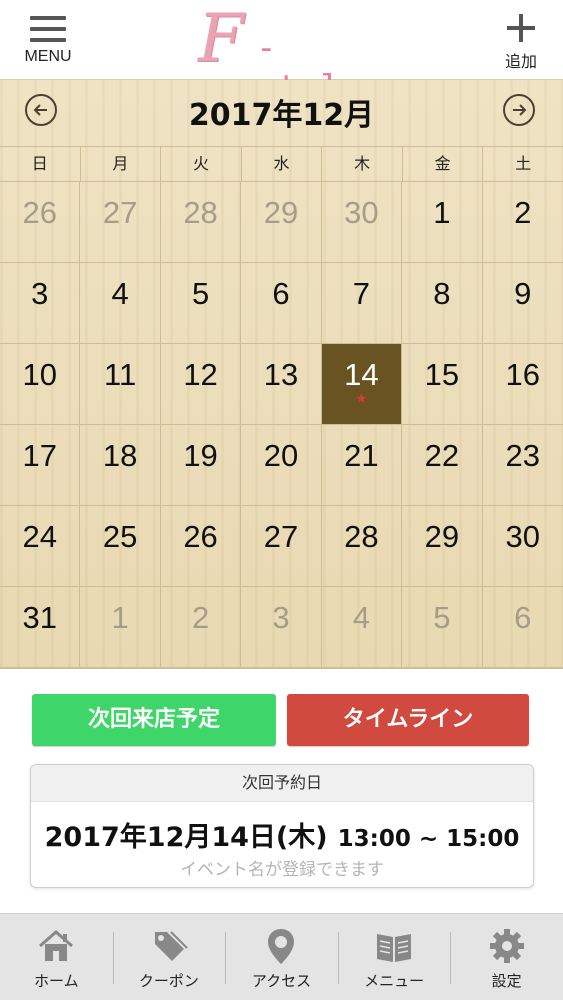 The width and height of the screenshot is (563, 1000). I want to click on next-visit-button: 次回来店予定, so click(154, 720).